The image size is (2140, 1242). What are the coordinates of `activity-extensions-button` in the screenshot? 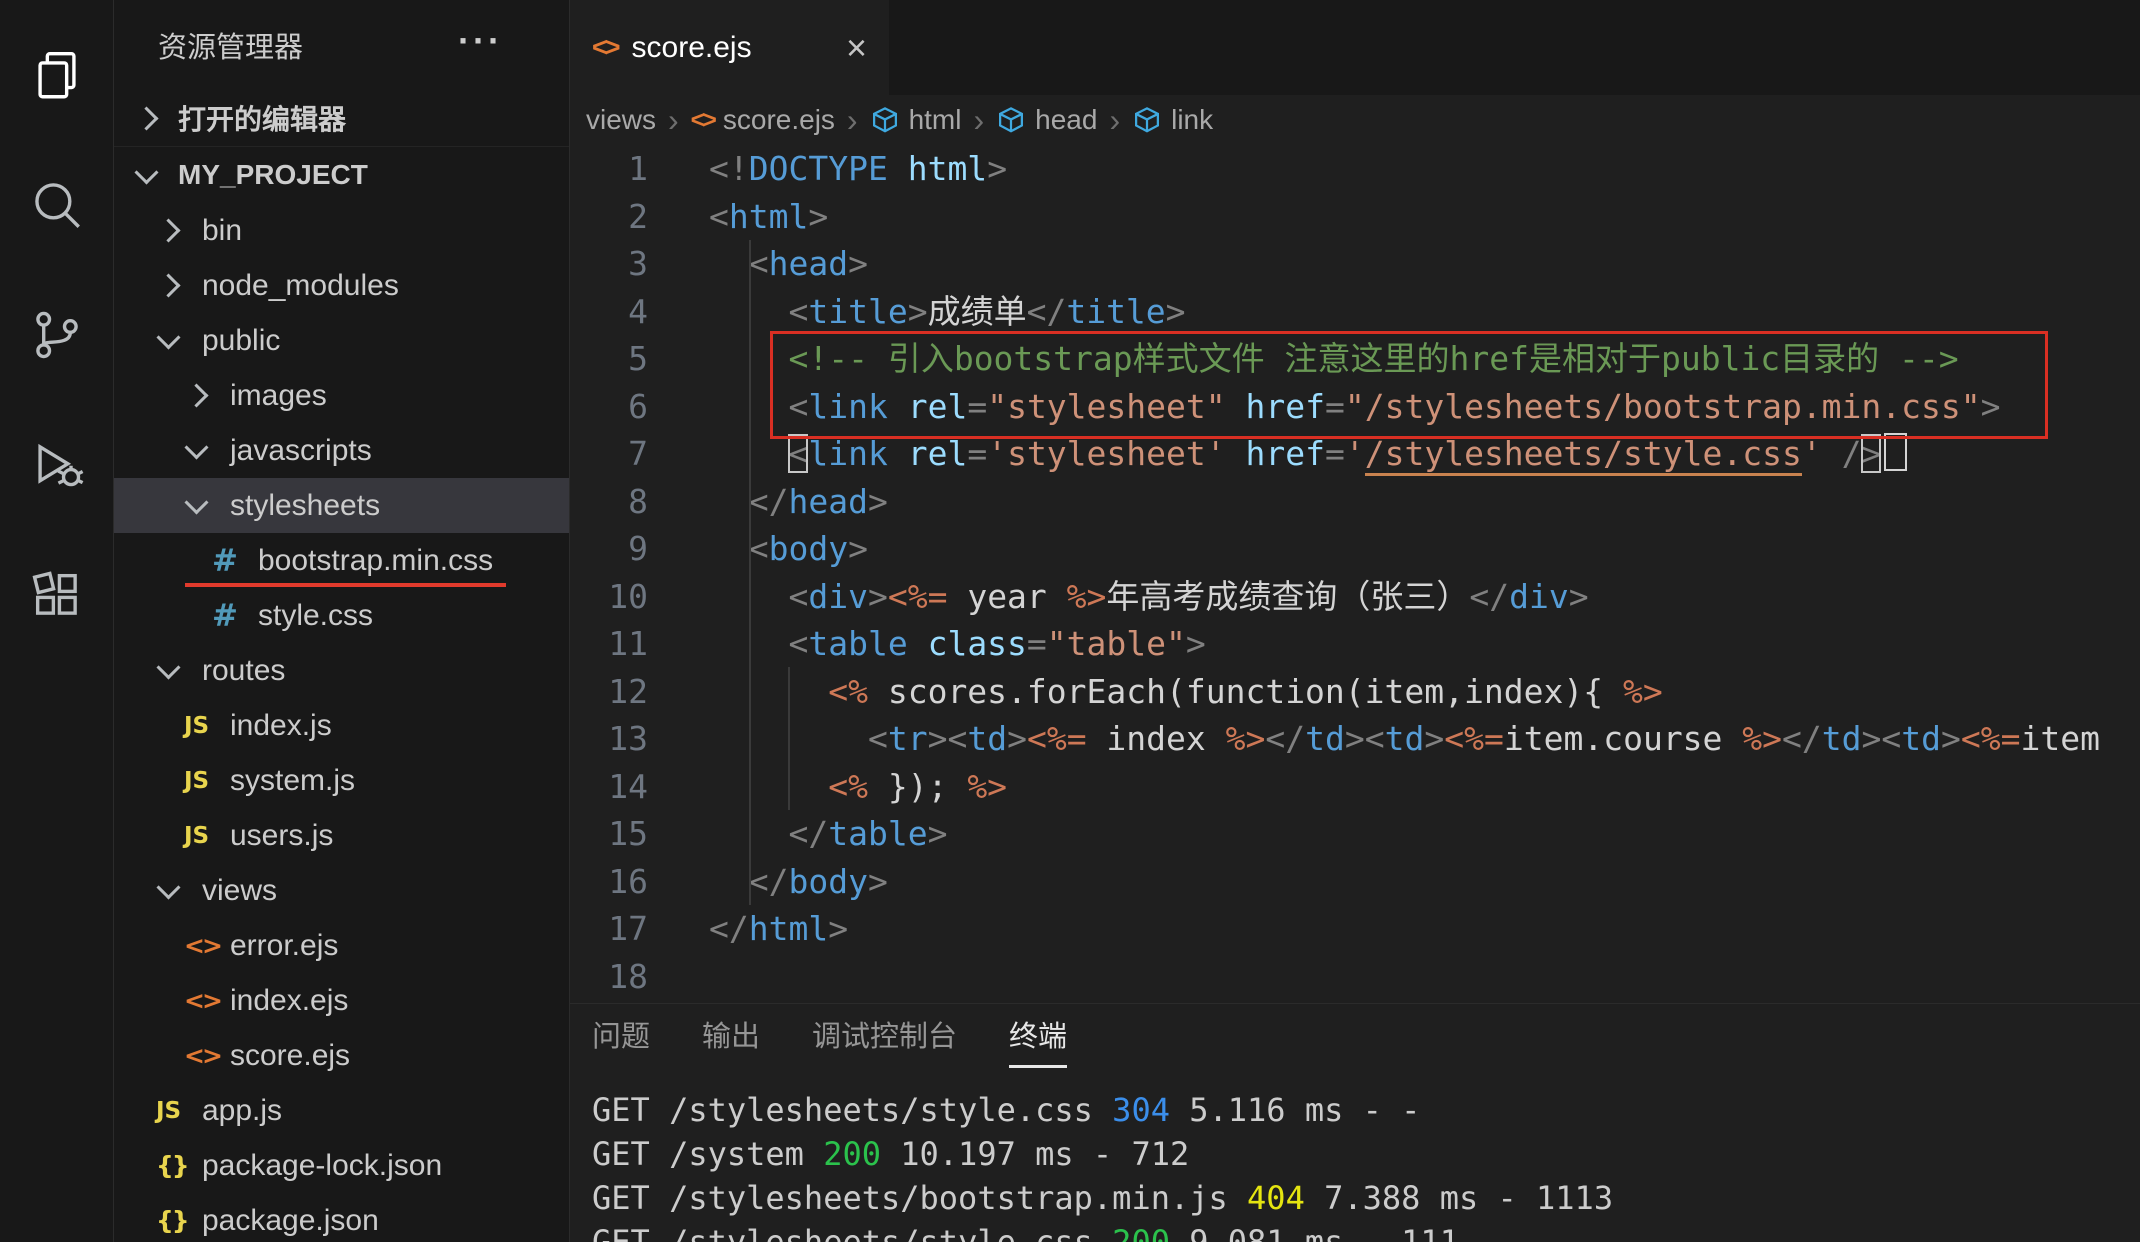 It's located at (56, 595).